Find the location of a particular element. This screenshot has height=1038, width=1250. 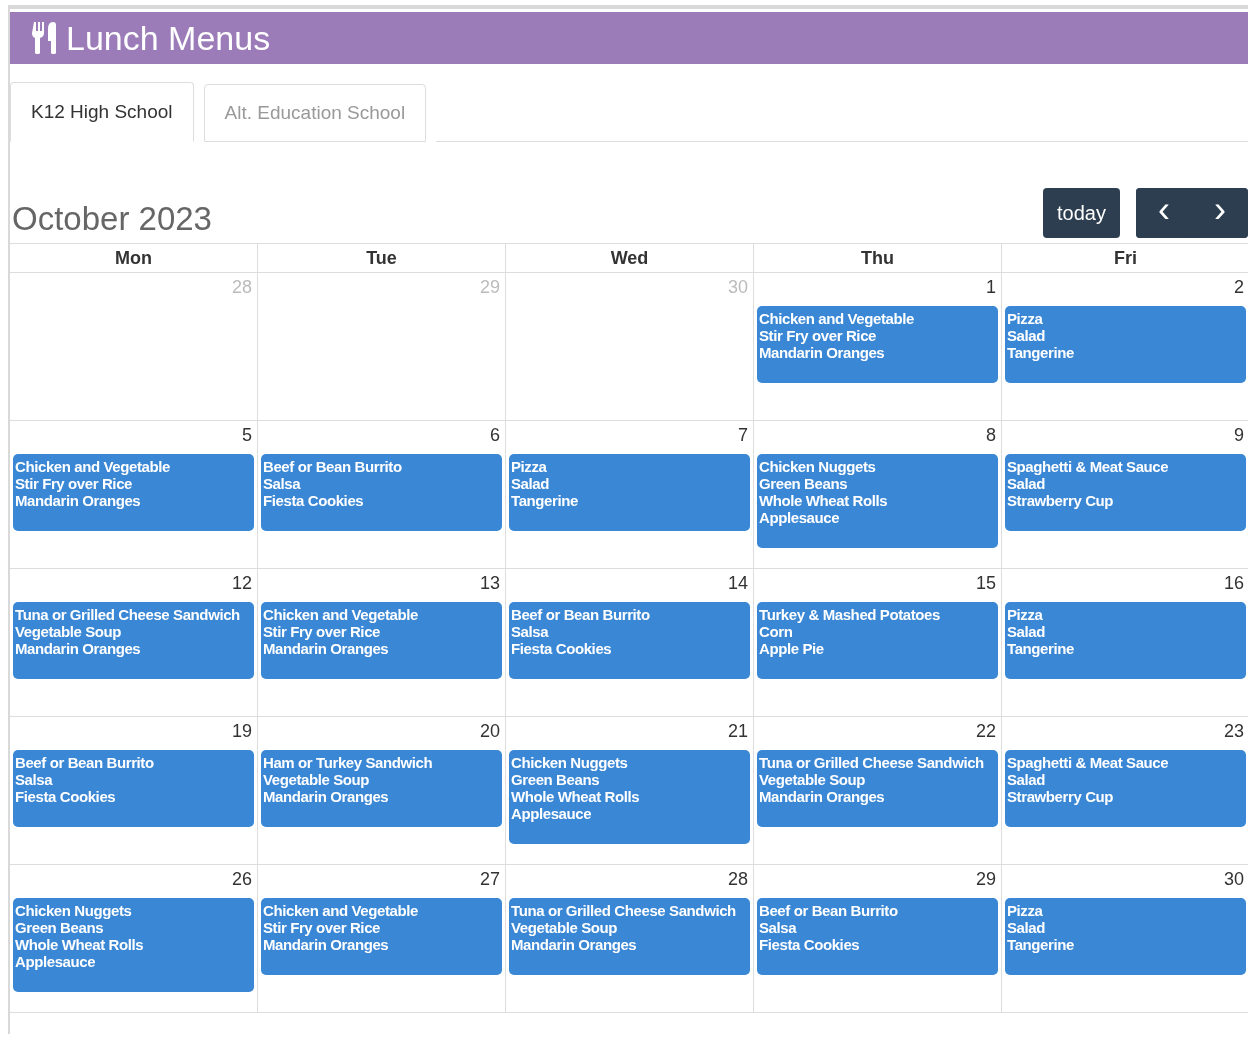

weekday-header: Wed is located at coordinates (630, 258).